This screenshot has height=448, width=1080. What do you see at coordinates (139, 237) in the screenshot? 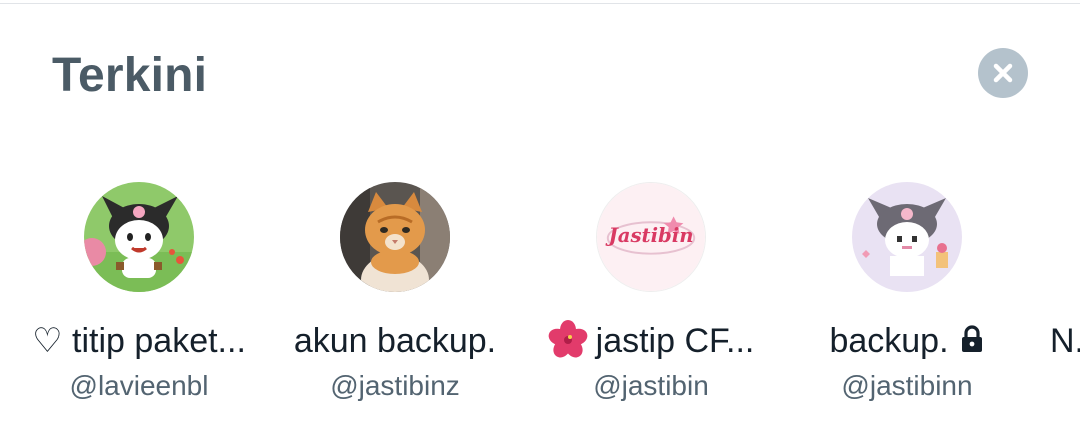
I see `kuromi-cartoon-avatar` at bounding box center [139, 237].